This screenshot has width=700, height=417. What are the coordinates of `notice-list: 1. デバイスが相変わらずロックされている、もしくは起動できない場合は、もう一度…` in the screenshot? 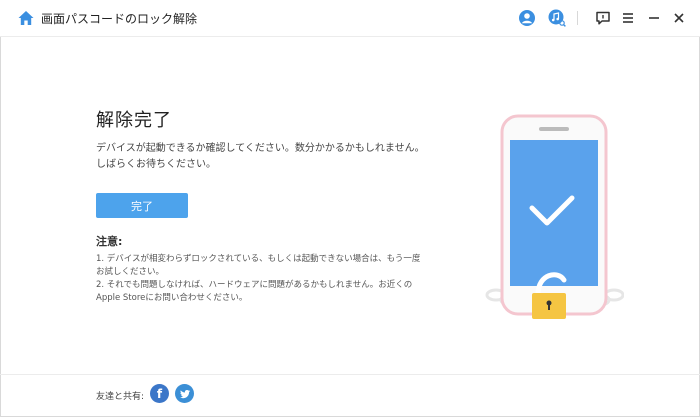 It's located at (261, 279).